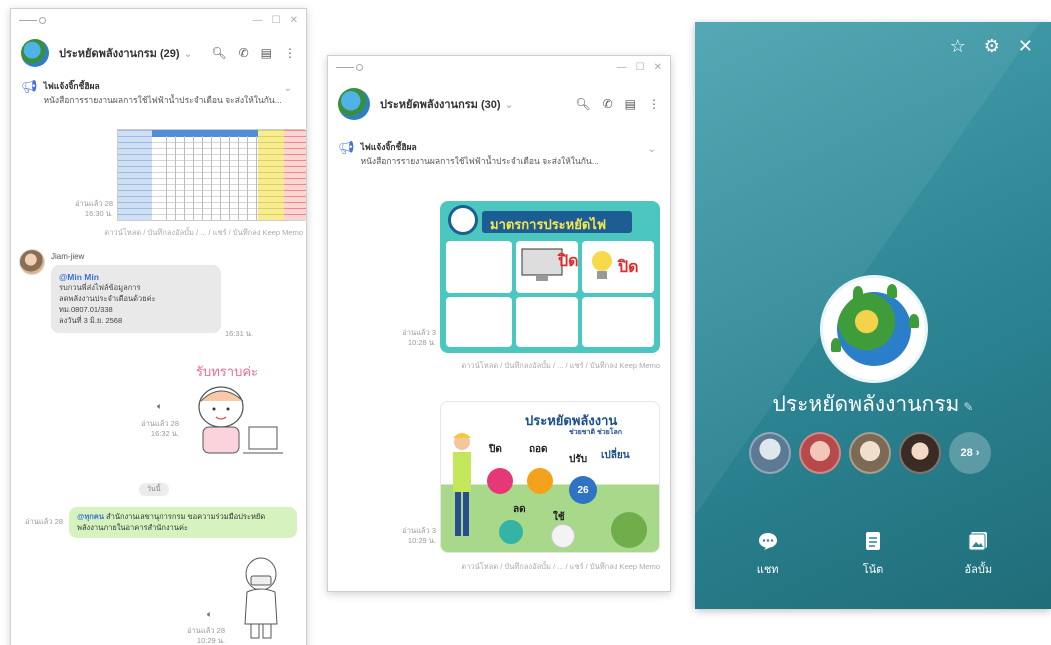 The height and width of the screenshot is (645, 1051). What do you see at coordinates (615, 455) in the screenshot?
I see `poster-word: เปลี่ยน` at bounding box center [615, 455].